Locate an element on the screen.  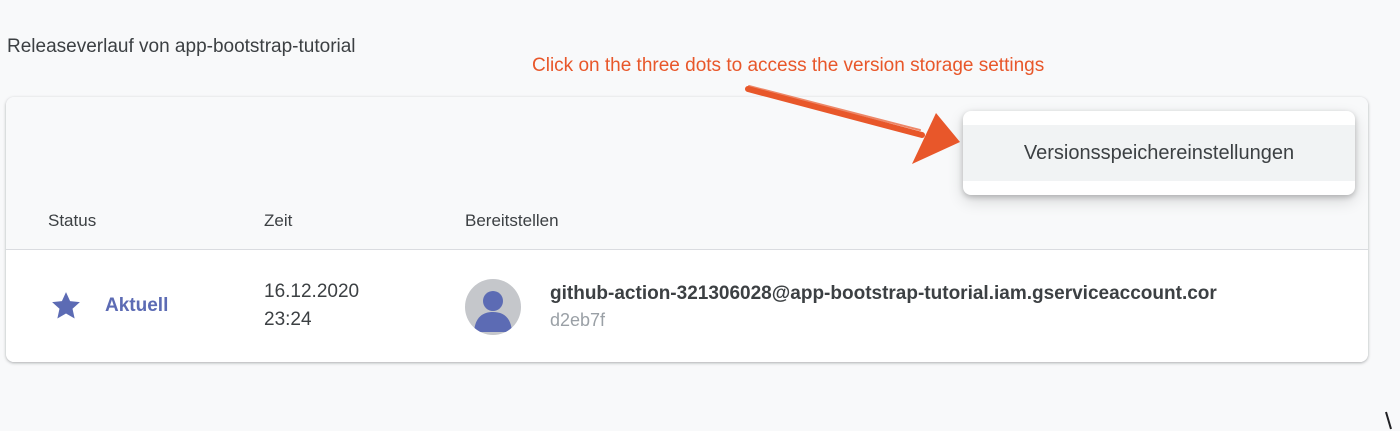
release-time: 23:24 is located at coordinates (288, 319).